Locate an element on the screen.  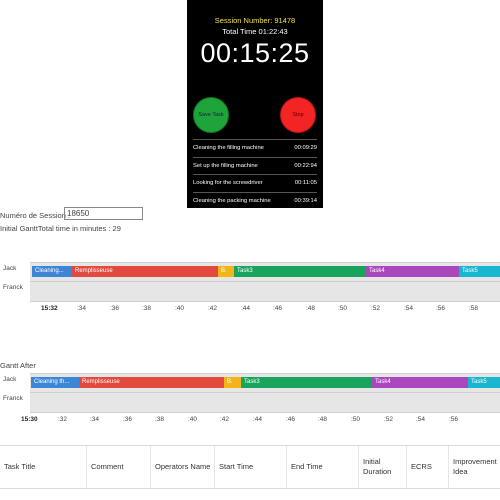
task-time-row: Cleaning the packing machine 00:39:14 is located at coordinates (255, 200).